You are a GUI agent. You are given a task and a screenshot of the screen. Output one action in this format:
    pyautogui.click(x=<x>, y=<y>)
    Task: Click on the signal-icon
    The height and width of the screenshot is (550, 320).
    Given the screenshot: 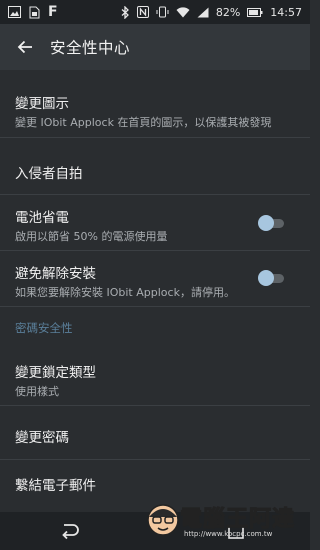 What is the action you would take?
    pyautogui.click(x=203, y=12)
    